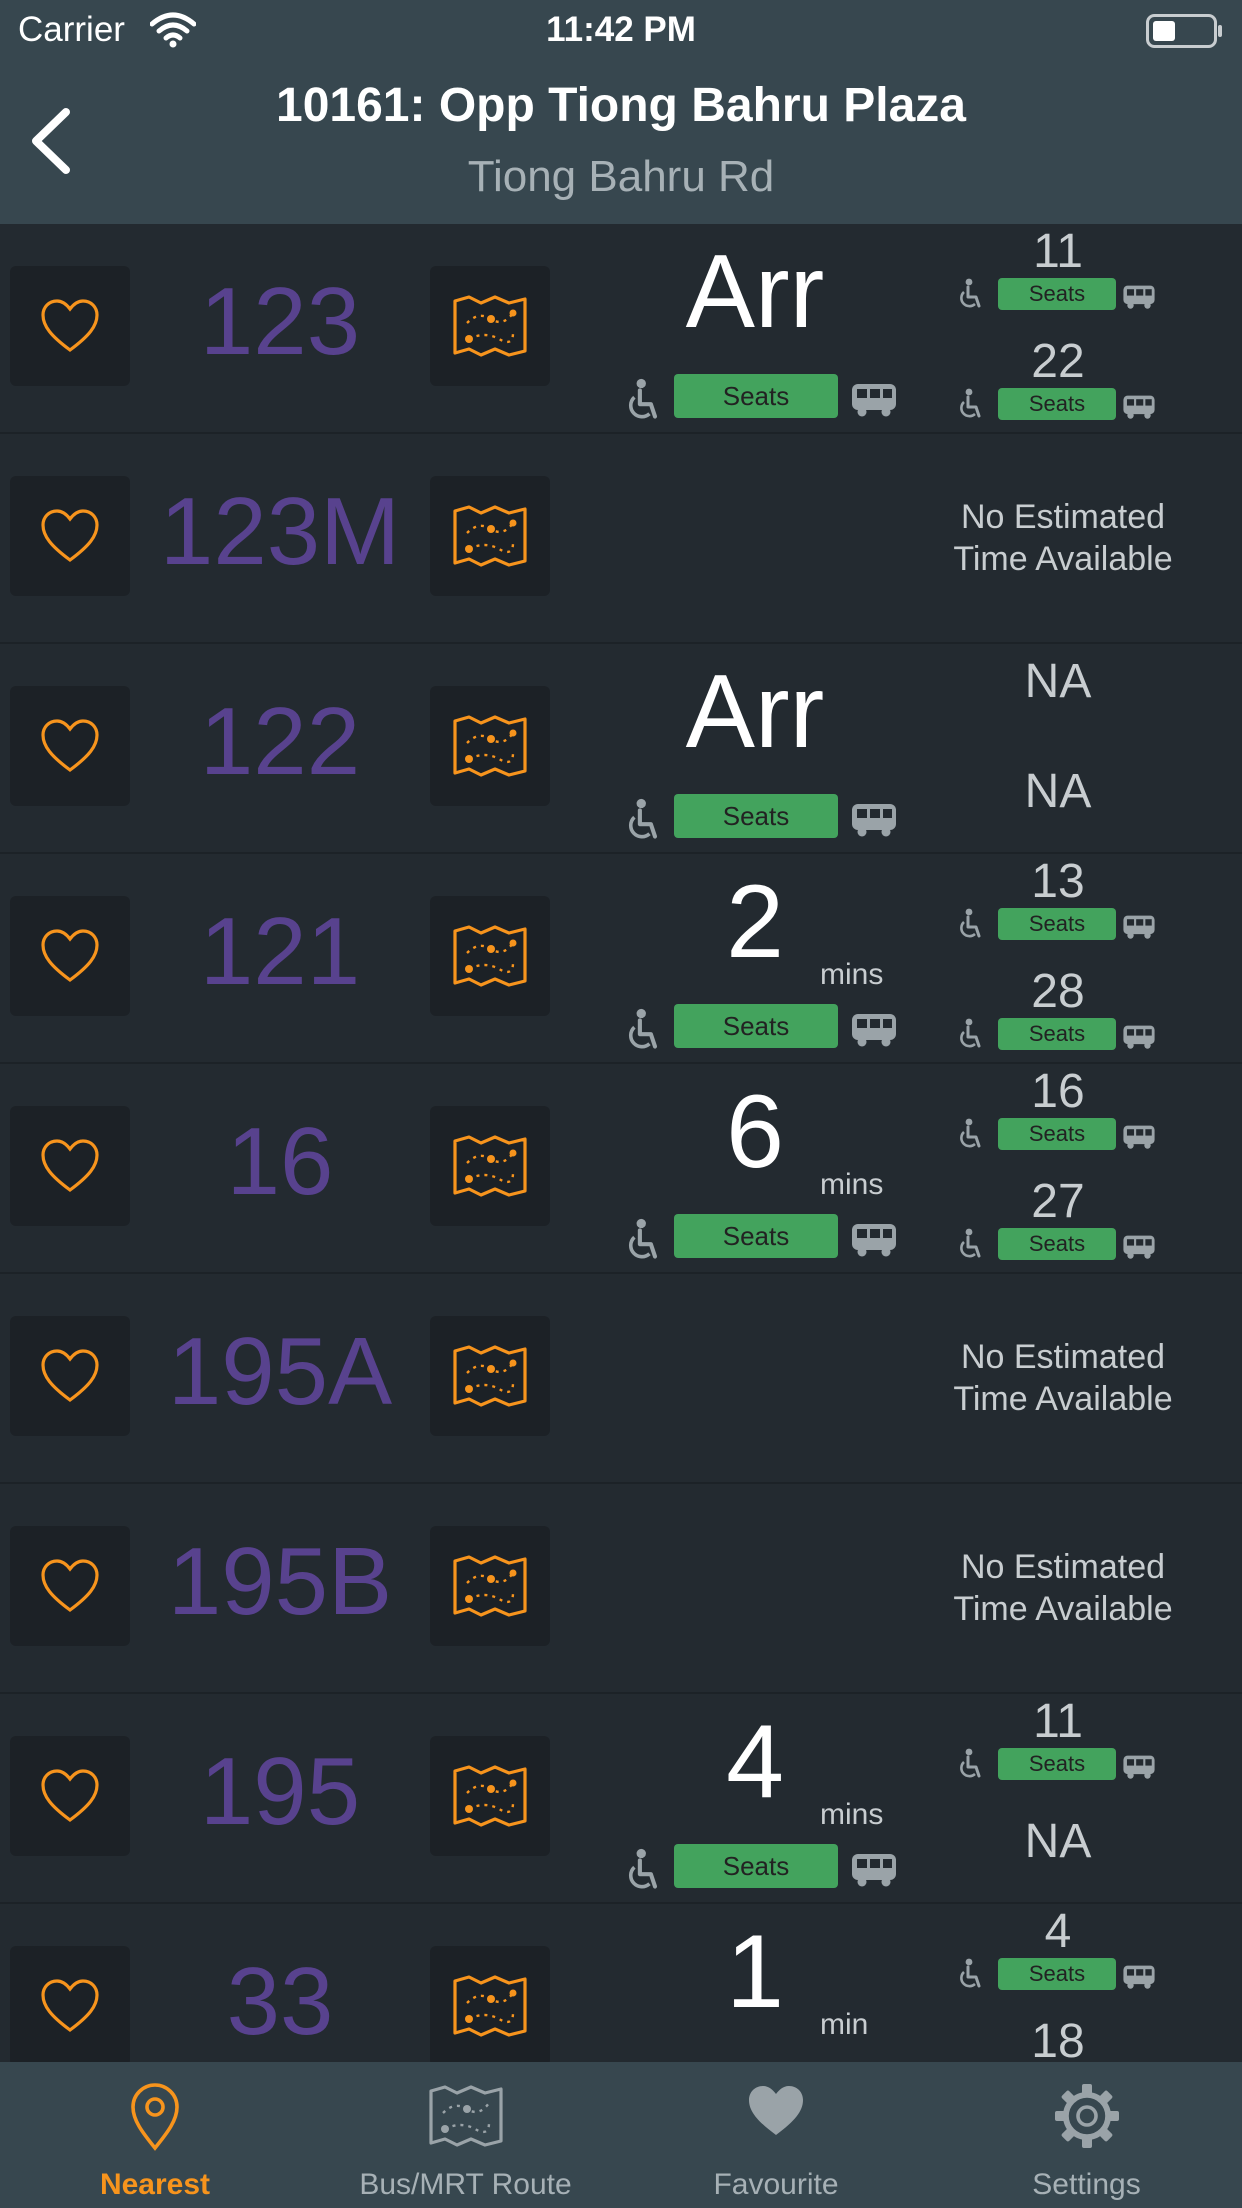 The image size is (1242, 2208). Describe the element at coordinates (1058, 361) in the screenshot. I see `subsequent-arrival-time: 22` at that location.